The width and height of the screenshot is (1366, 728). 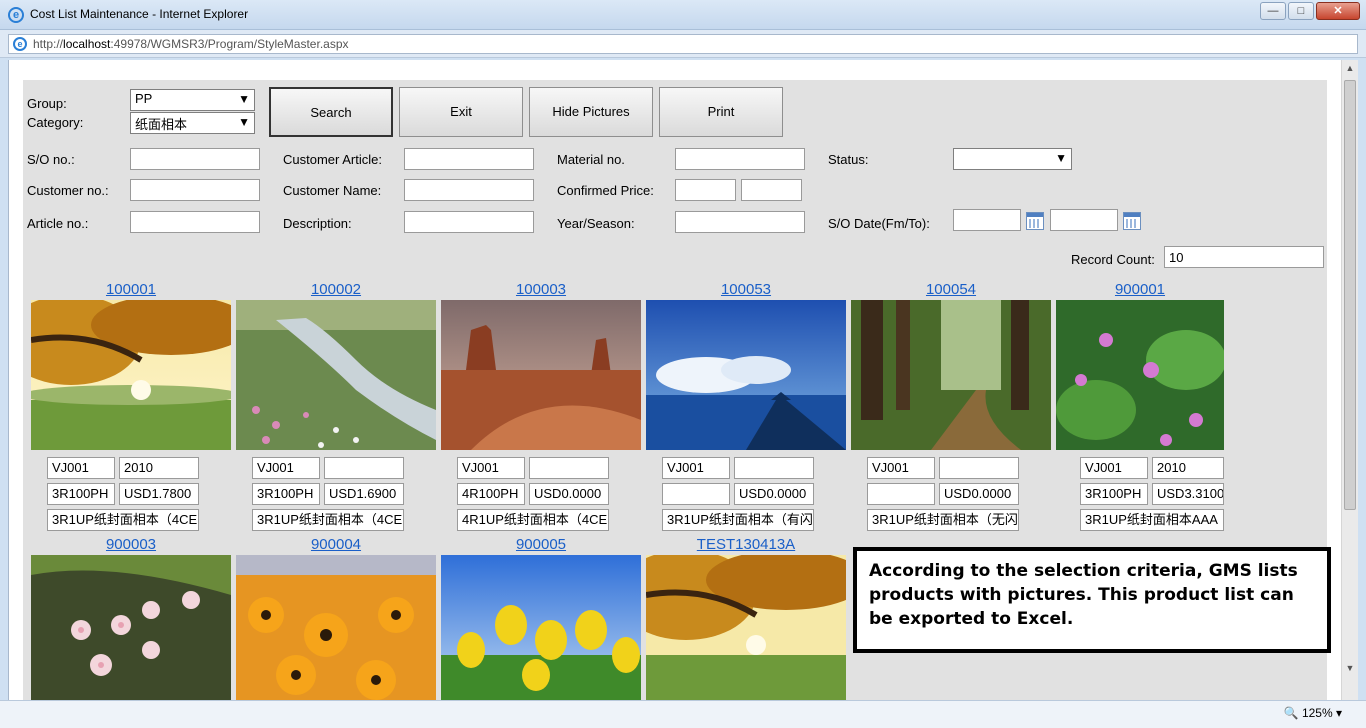 What do you see at coordinates (131, 545) in the screenshot?
I see `product-link: 900003` at bounding box center [131, 545].